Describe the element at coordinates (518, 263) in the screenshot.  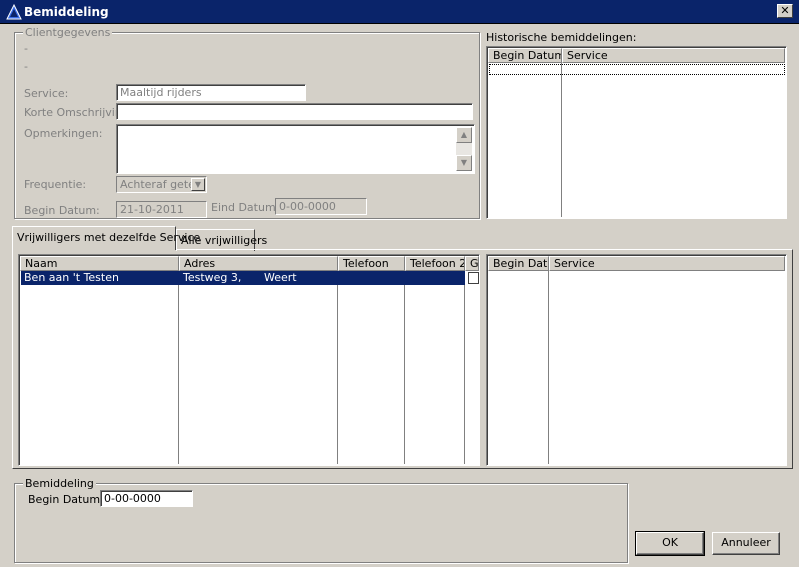
I see `vh-col-begin: Begin Datum` at that location.